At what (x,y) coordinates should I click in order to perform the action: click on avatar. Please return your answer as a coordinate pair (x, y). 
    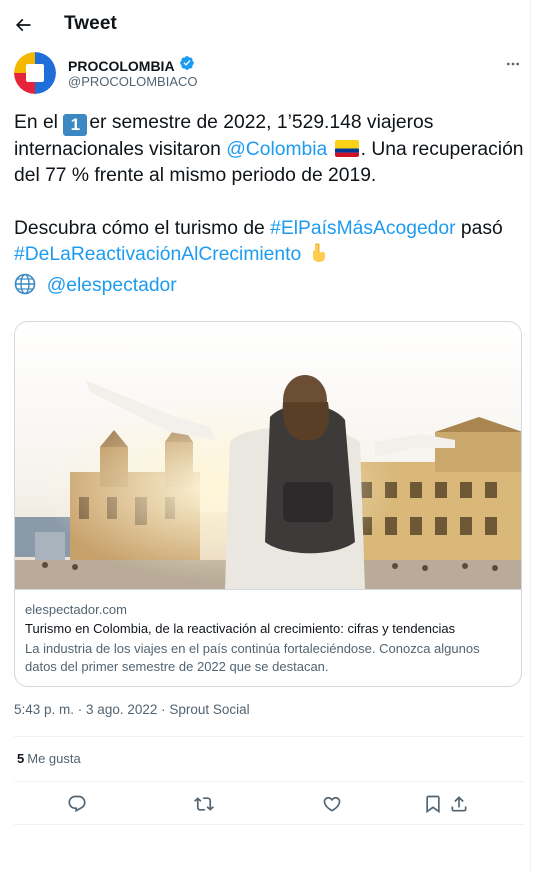
    Looking at the image, I should click on (35, 73).